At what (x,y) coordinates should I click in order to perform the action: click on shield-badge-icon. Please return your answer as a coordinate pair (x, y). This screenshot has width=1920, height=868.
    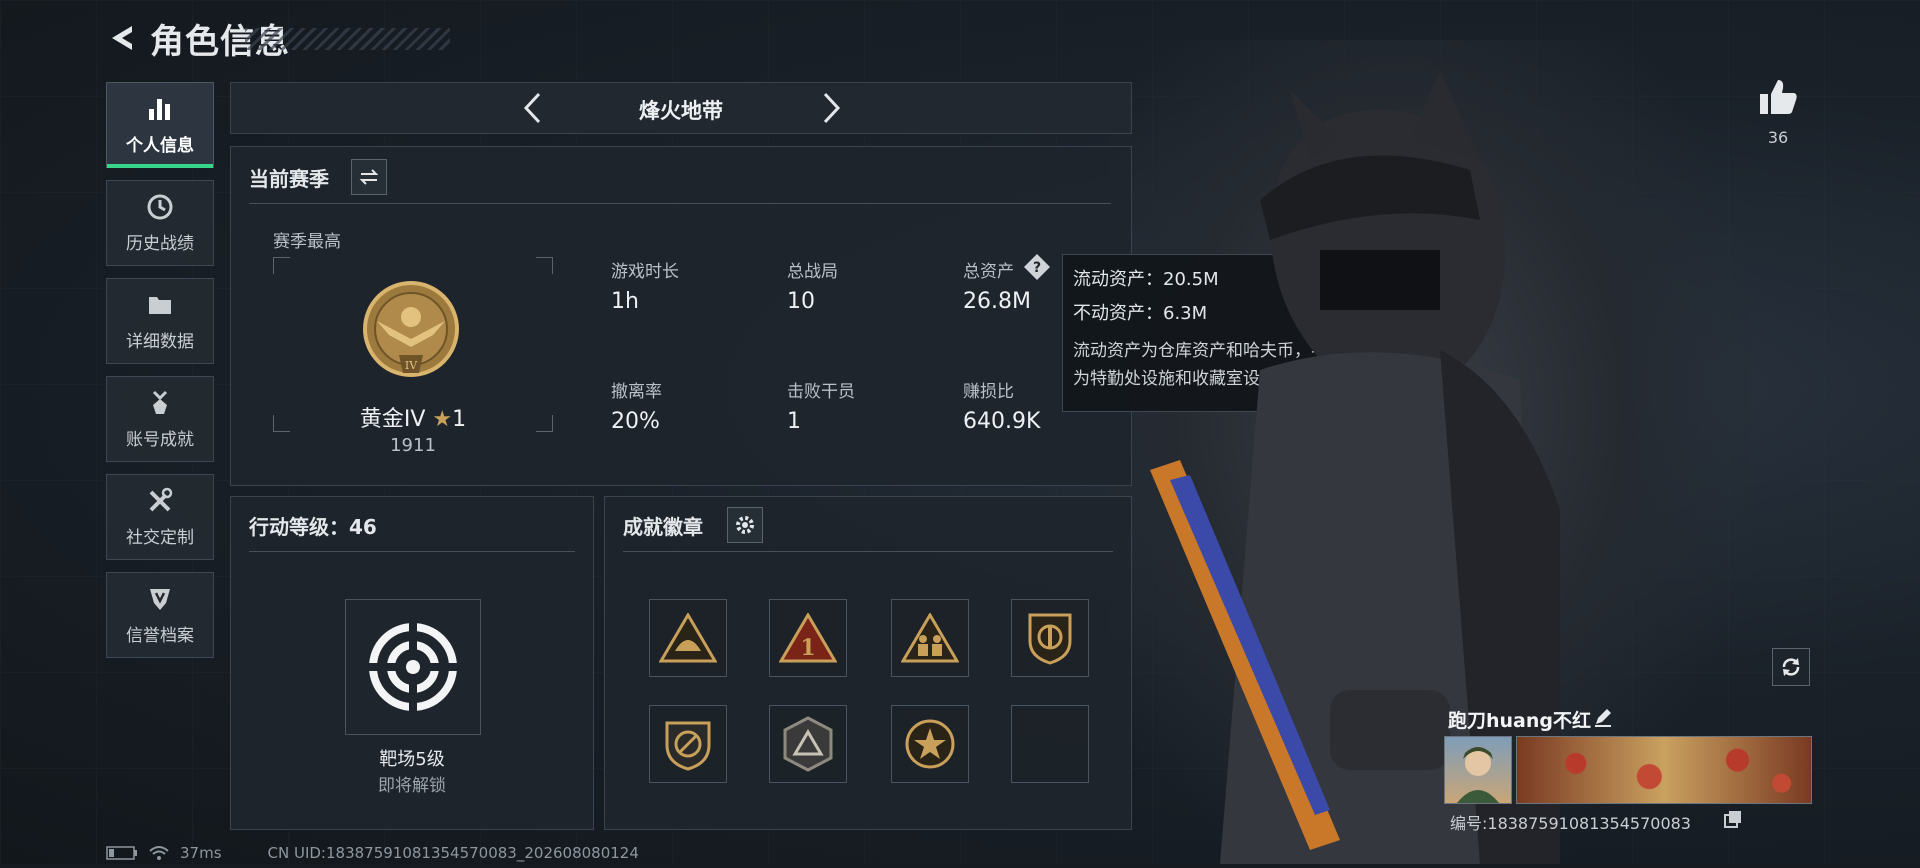
    Looking at the image, I should click on (1050, 639).